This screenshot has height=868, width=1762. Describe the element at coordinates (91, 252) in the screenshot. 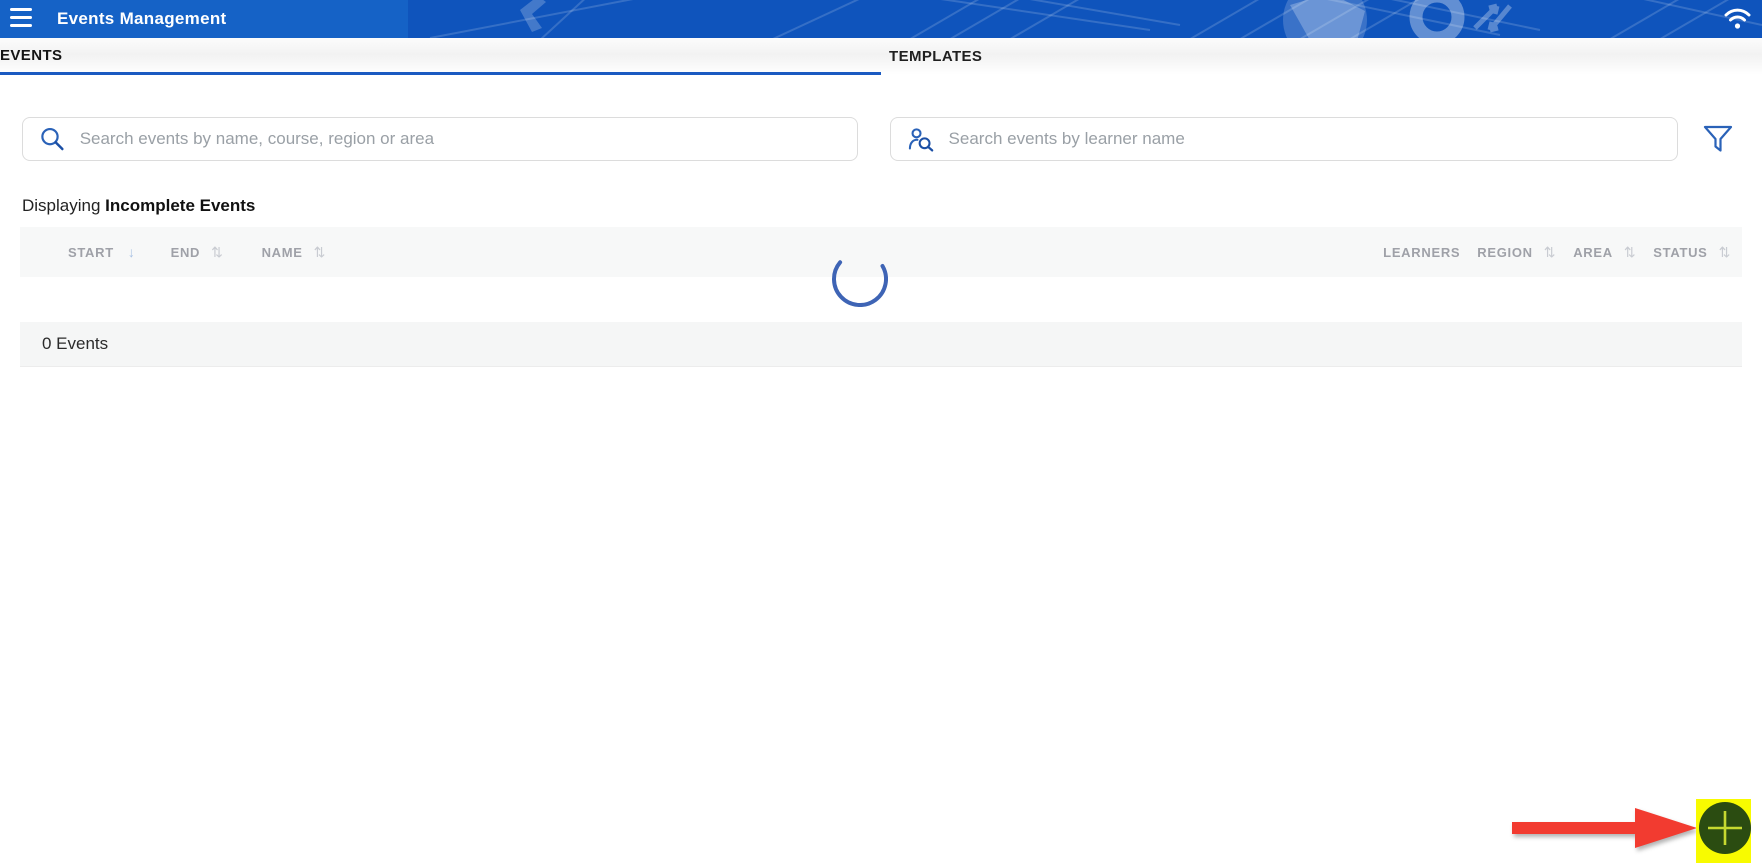

I see `column-start-label: START` at that location.